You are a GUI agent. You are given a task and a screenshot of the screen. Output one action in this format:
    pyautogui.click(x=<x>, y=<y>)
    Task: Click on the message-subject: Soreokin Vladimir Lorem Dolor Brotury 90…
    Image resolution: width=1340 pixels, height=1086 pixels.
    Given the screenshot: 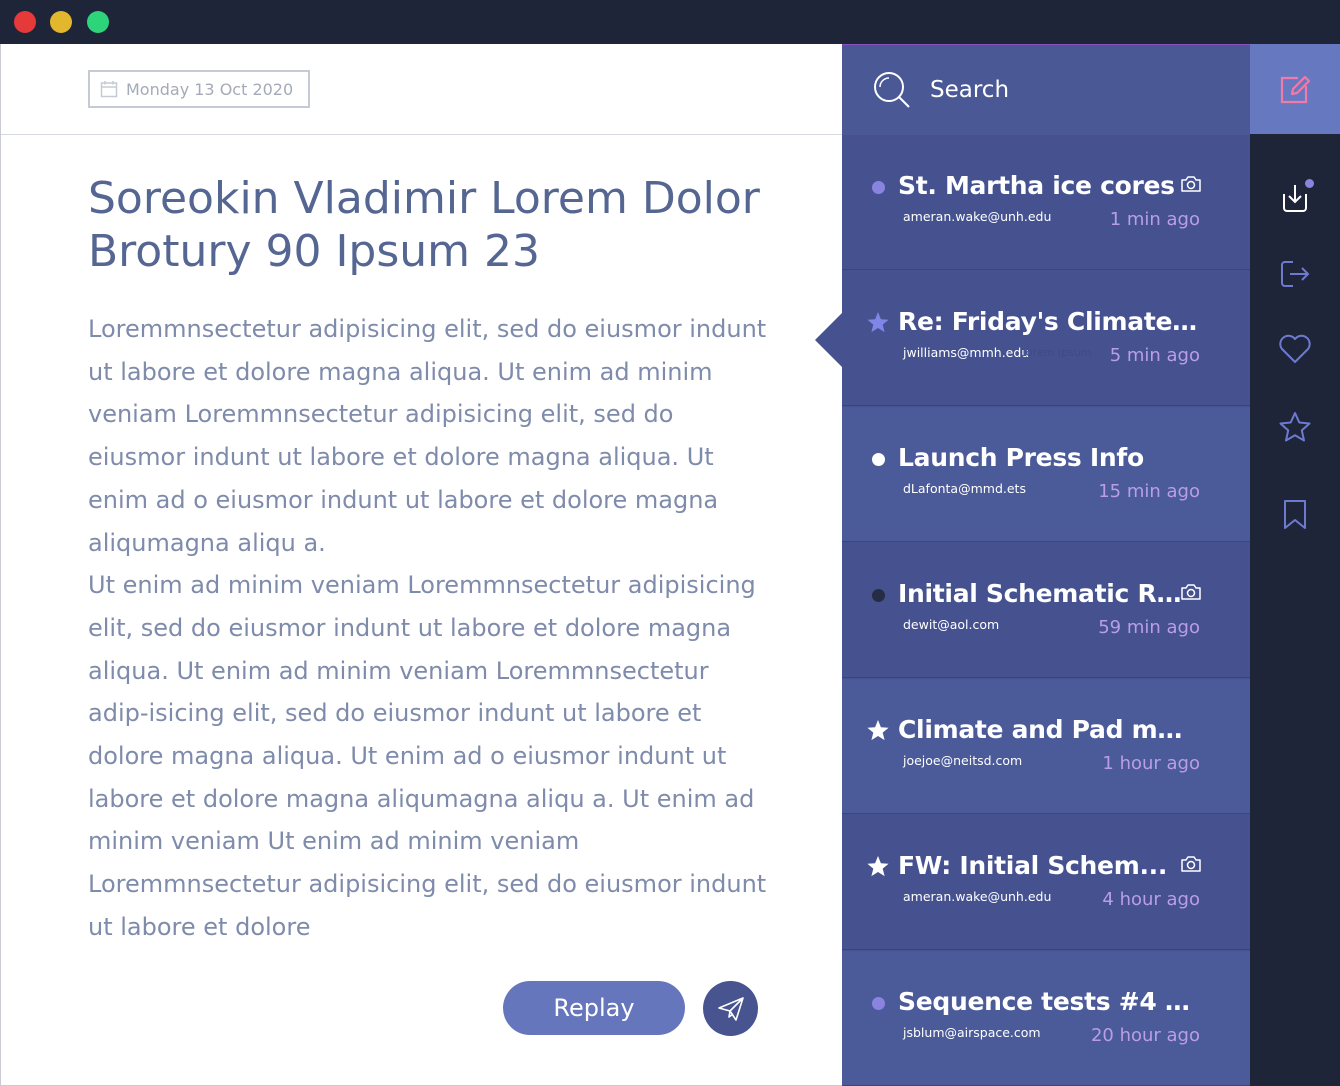 What is the action you would take?
    pyautogui.click(x=424, y=225)
    